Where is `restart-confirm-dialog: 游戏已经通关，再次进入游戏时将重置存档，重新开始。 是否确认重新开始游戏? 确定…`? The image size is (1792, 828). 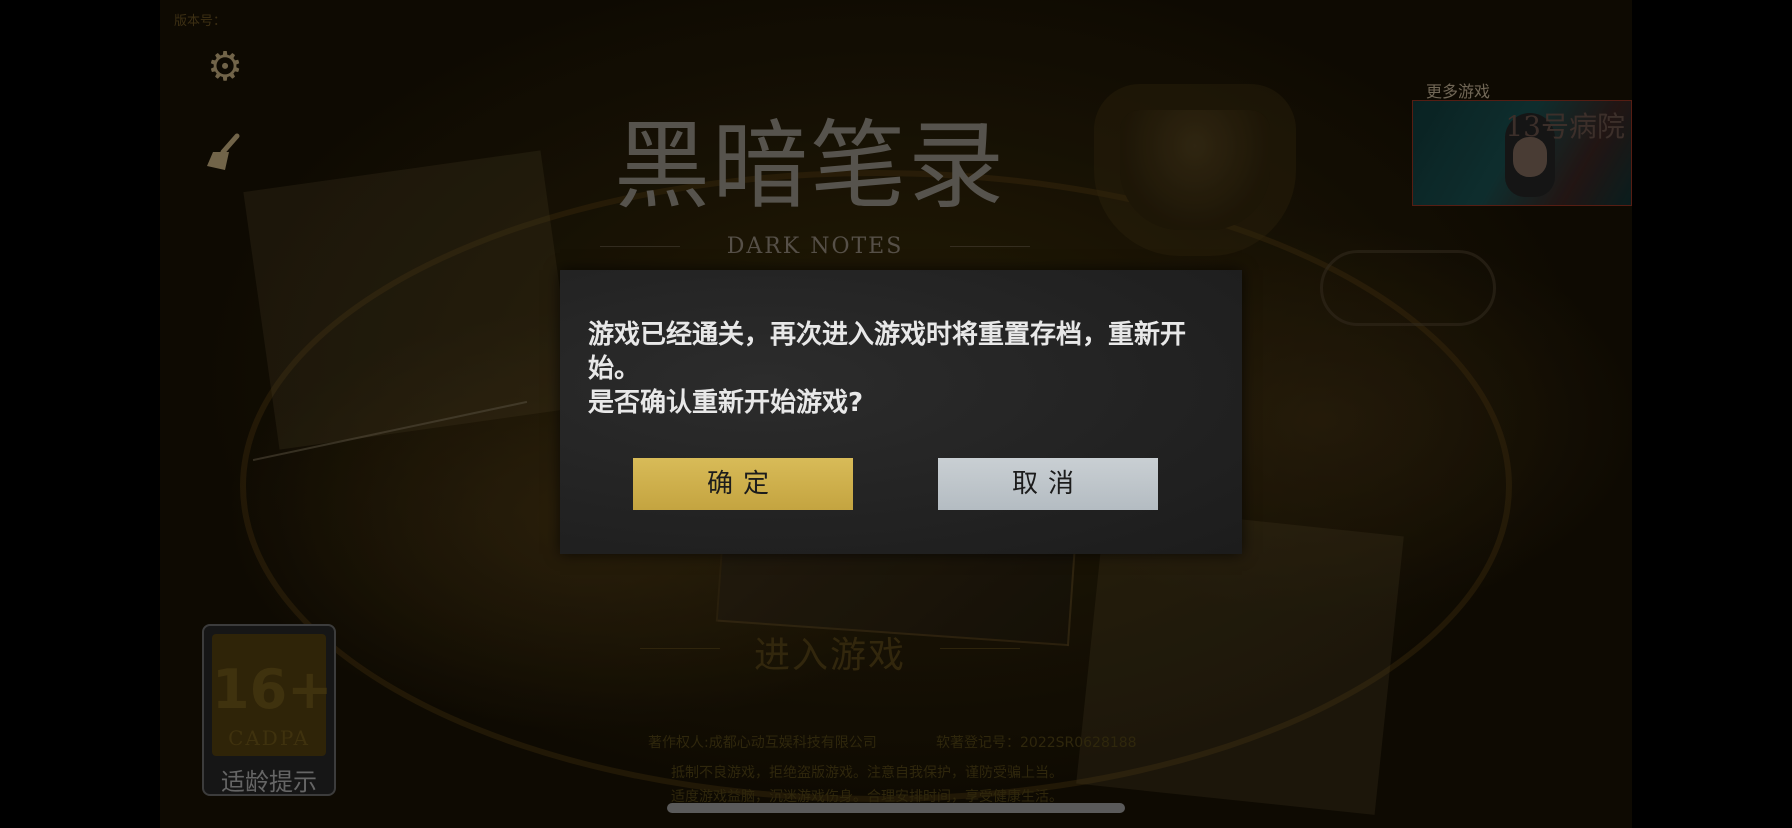
restart-confirm-dialog: 游戏已经通关，再次进入游戏时将重置存档，重新开始。 是否确认重新开始游戏? 确定… is located at coordinates (901, 412).